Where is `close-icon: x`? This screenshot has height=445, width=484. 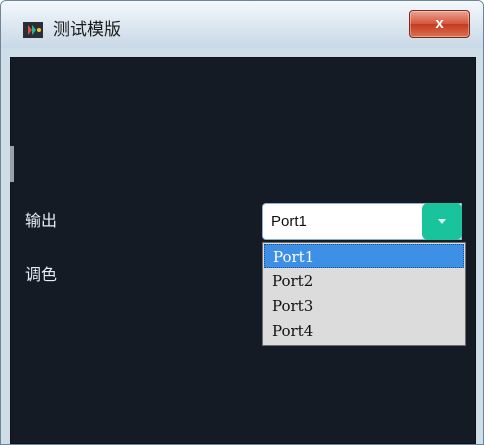 close-icon: x is located at coordinates (439, 23).